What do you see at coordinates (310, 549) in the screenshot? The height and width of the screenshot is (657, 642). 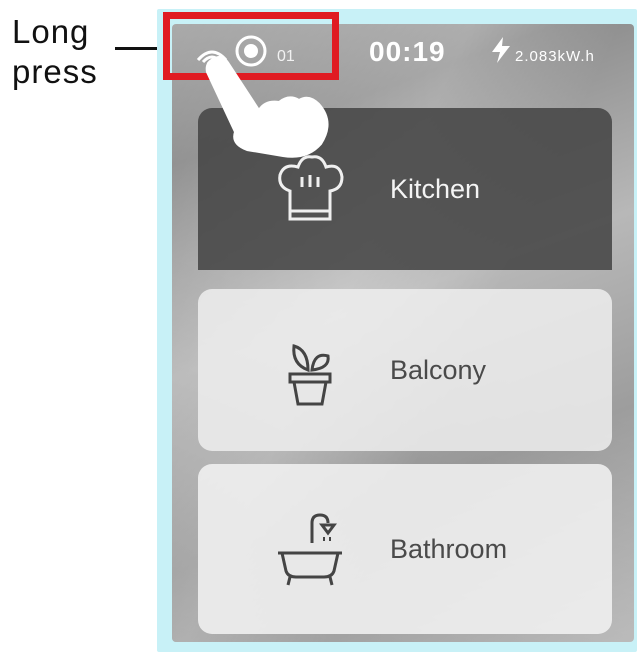 I see `bathtub-icon` at bounding box center [310, 549].